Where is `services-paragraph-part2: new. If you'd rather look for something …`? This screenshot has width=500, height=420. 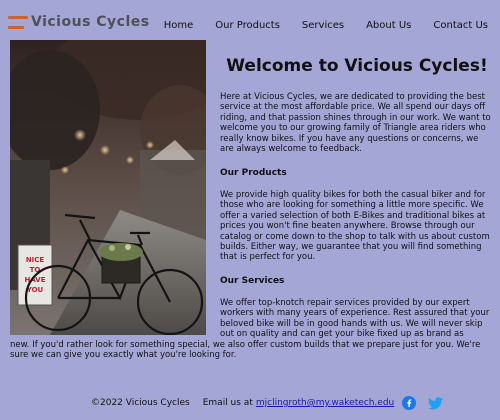
services-paragraph-part2: new. If you'd rather look for something … is located at coordinates (245, 350).